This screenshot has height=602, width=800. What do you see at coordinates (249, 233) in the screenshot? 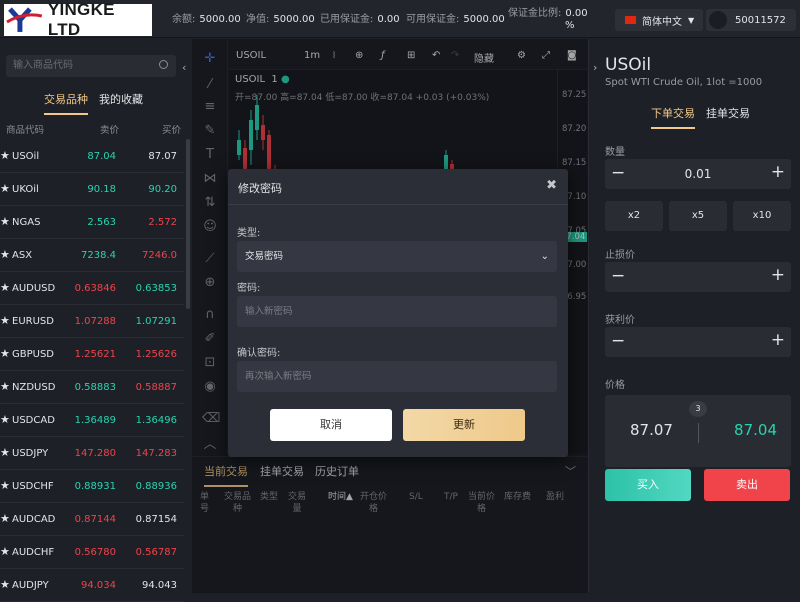
I see `type-label: 类型:` at bounding box center [249, 233].